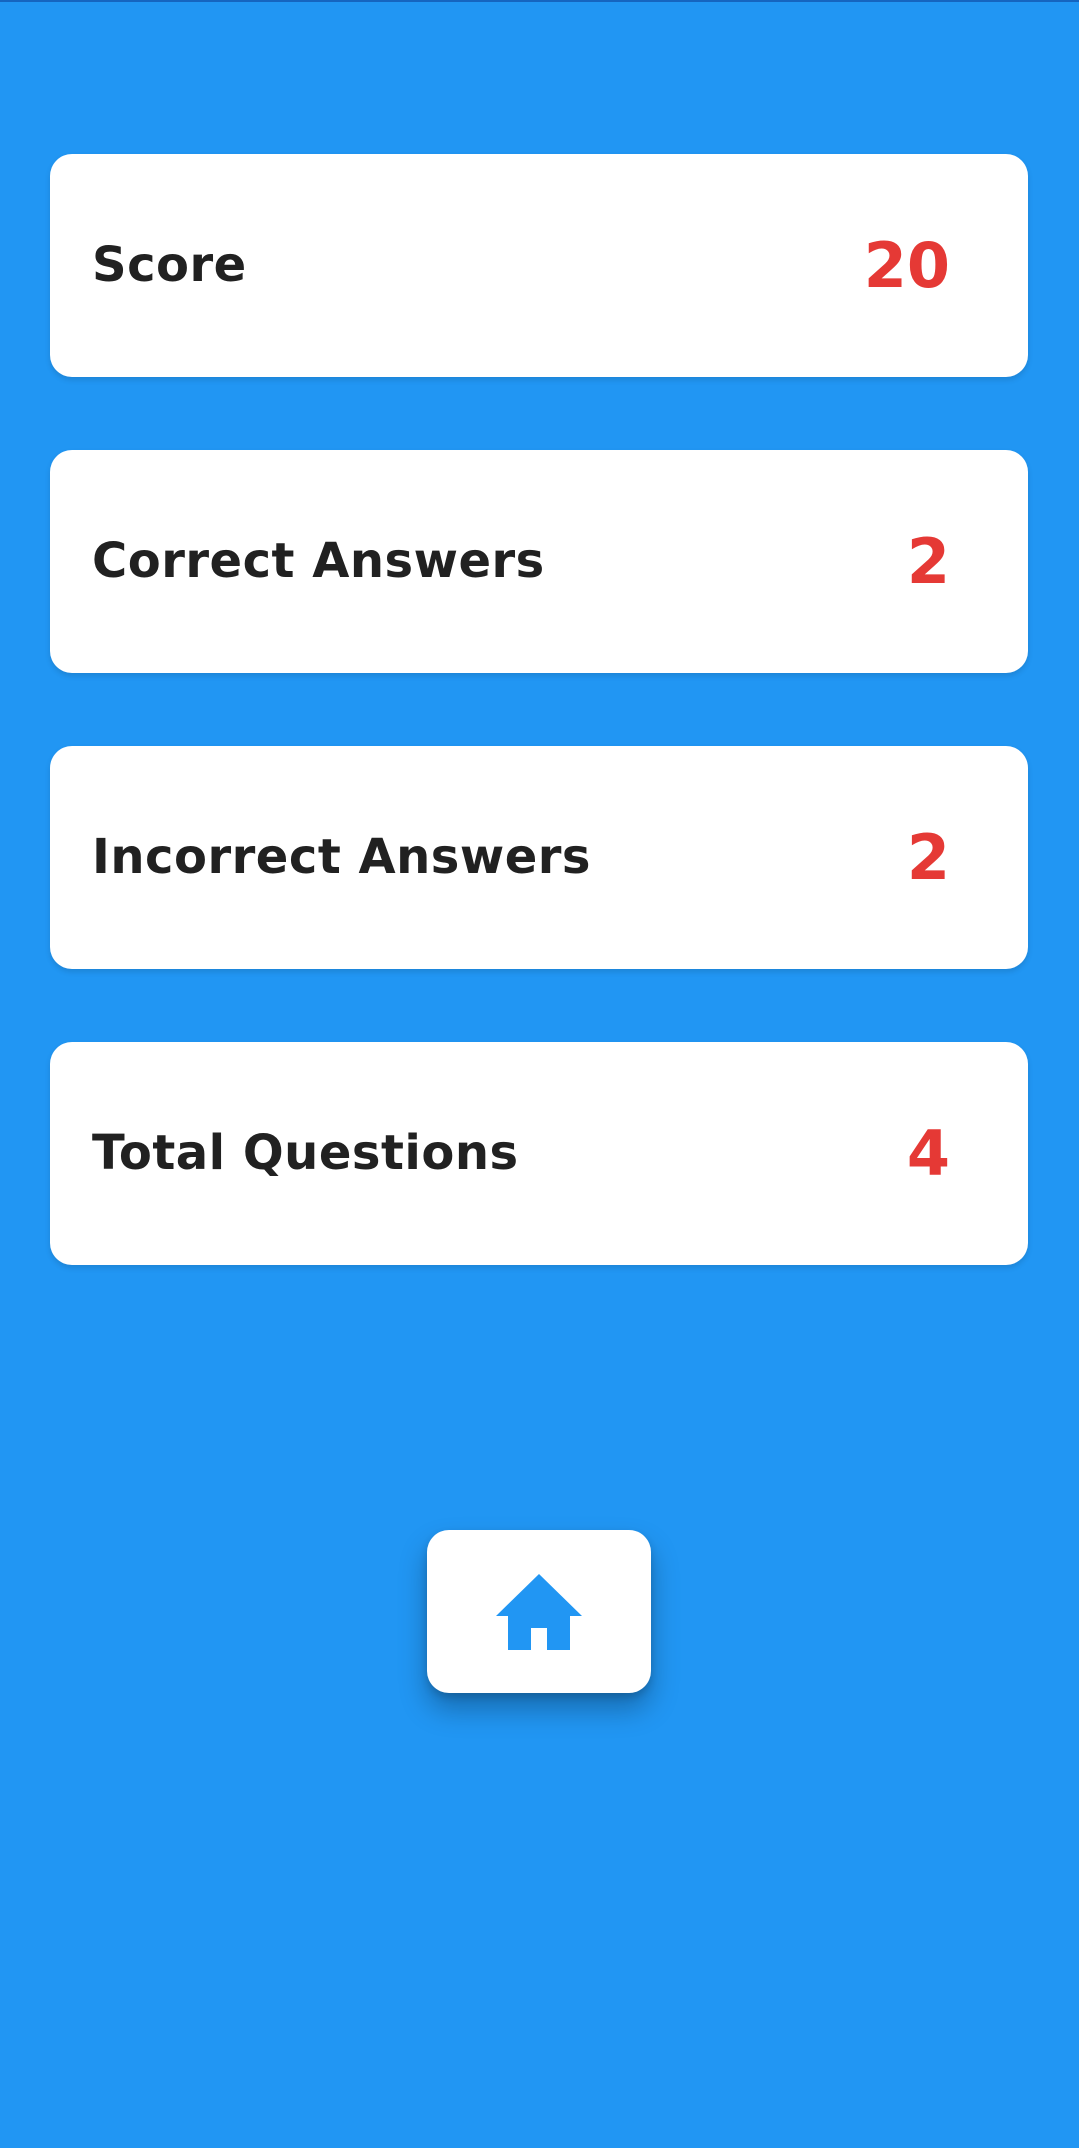  What do you see at coordinates (928, 857) in the screenshot?
I see `incorrect-answers-value: 2` at bounding box center [928, 857].